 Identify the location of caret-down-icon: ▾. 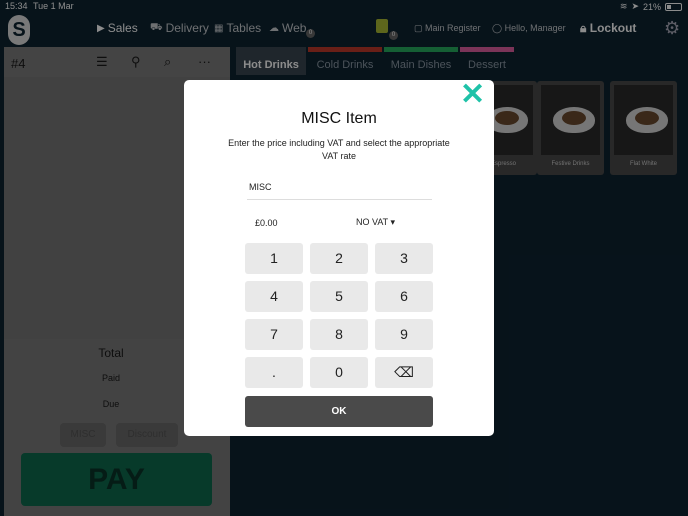
(393, 222).